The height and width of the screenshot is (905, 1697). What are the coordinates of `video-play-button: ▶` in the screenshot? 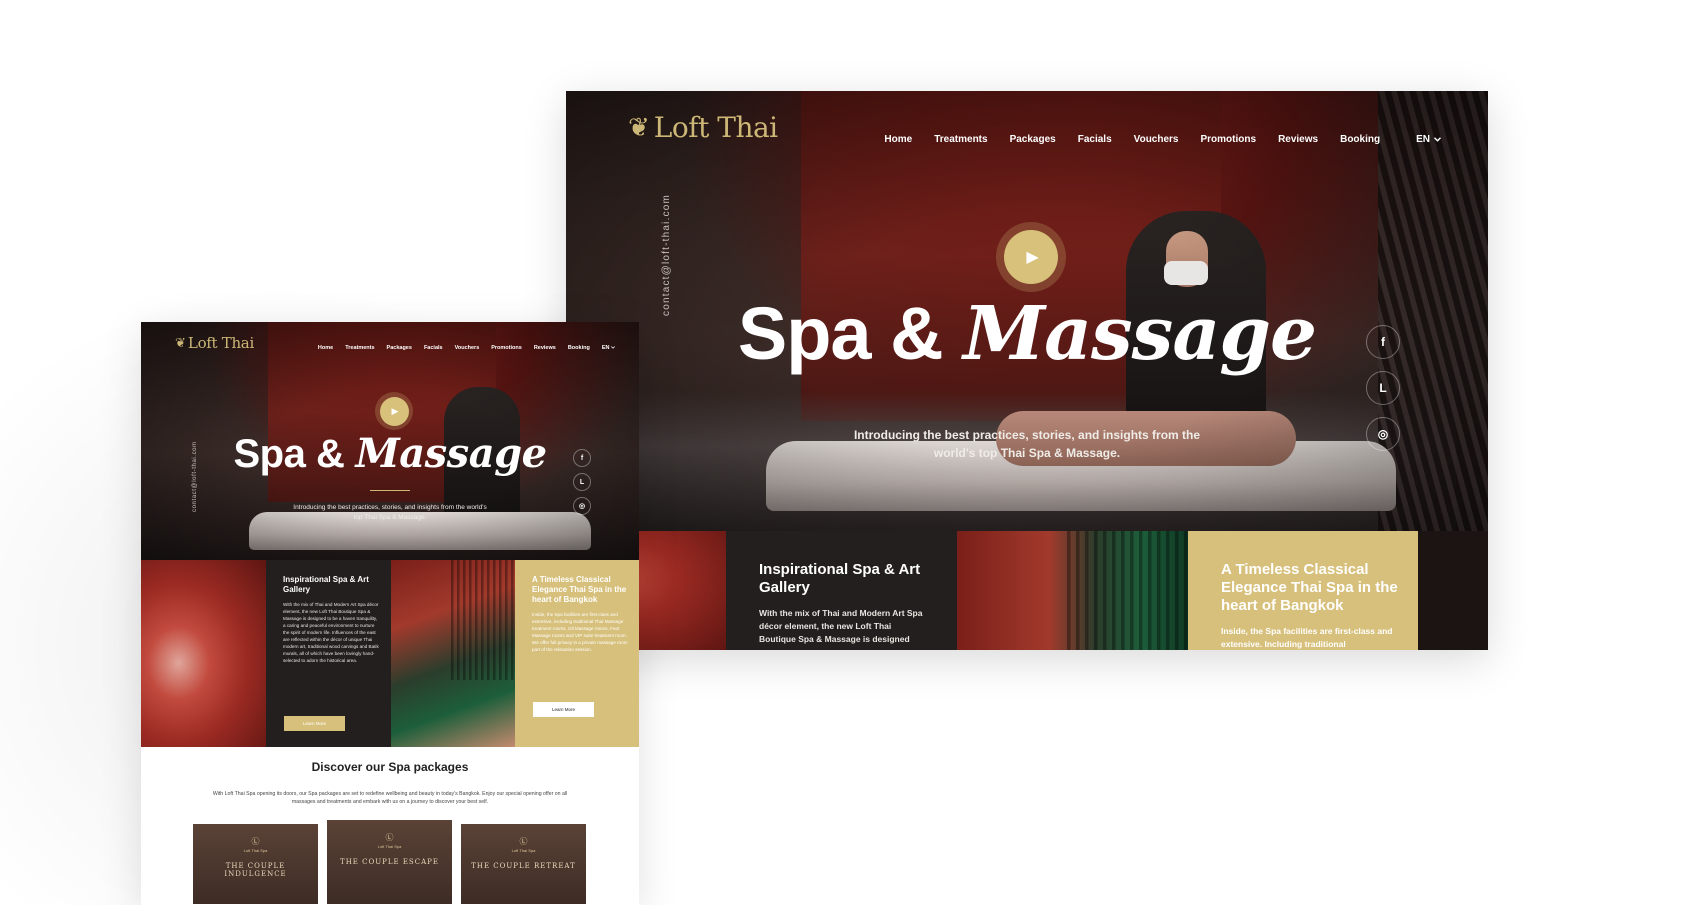 It's located at (1031, 257).